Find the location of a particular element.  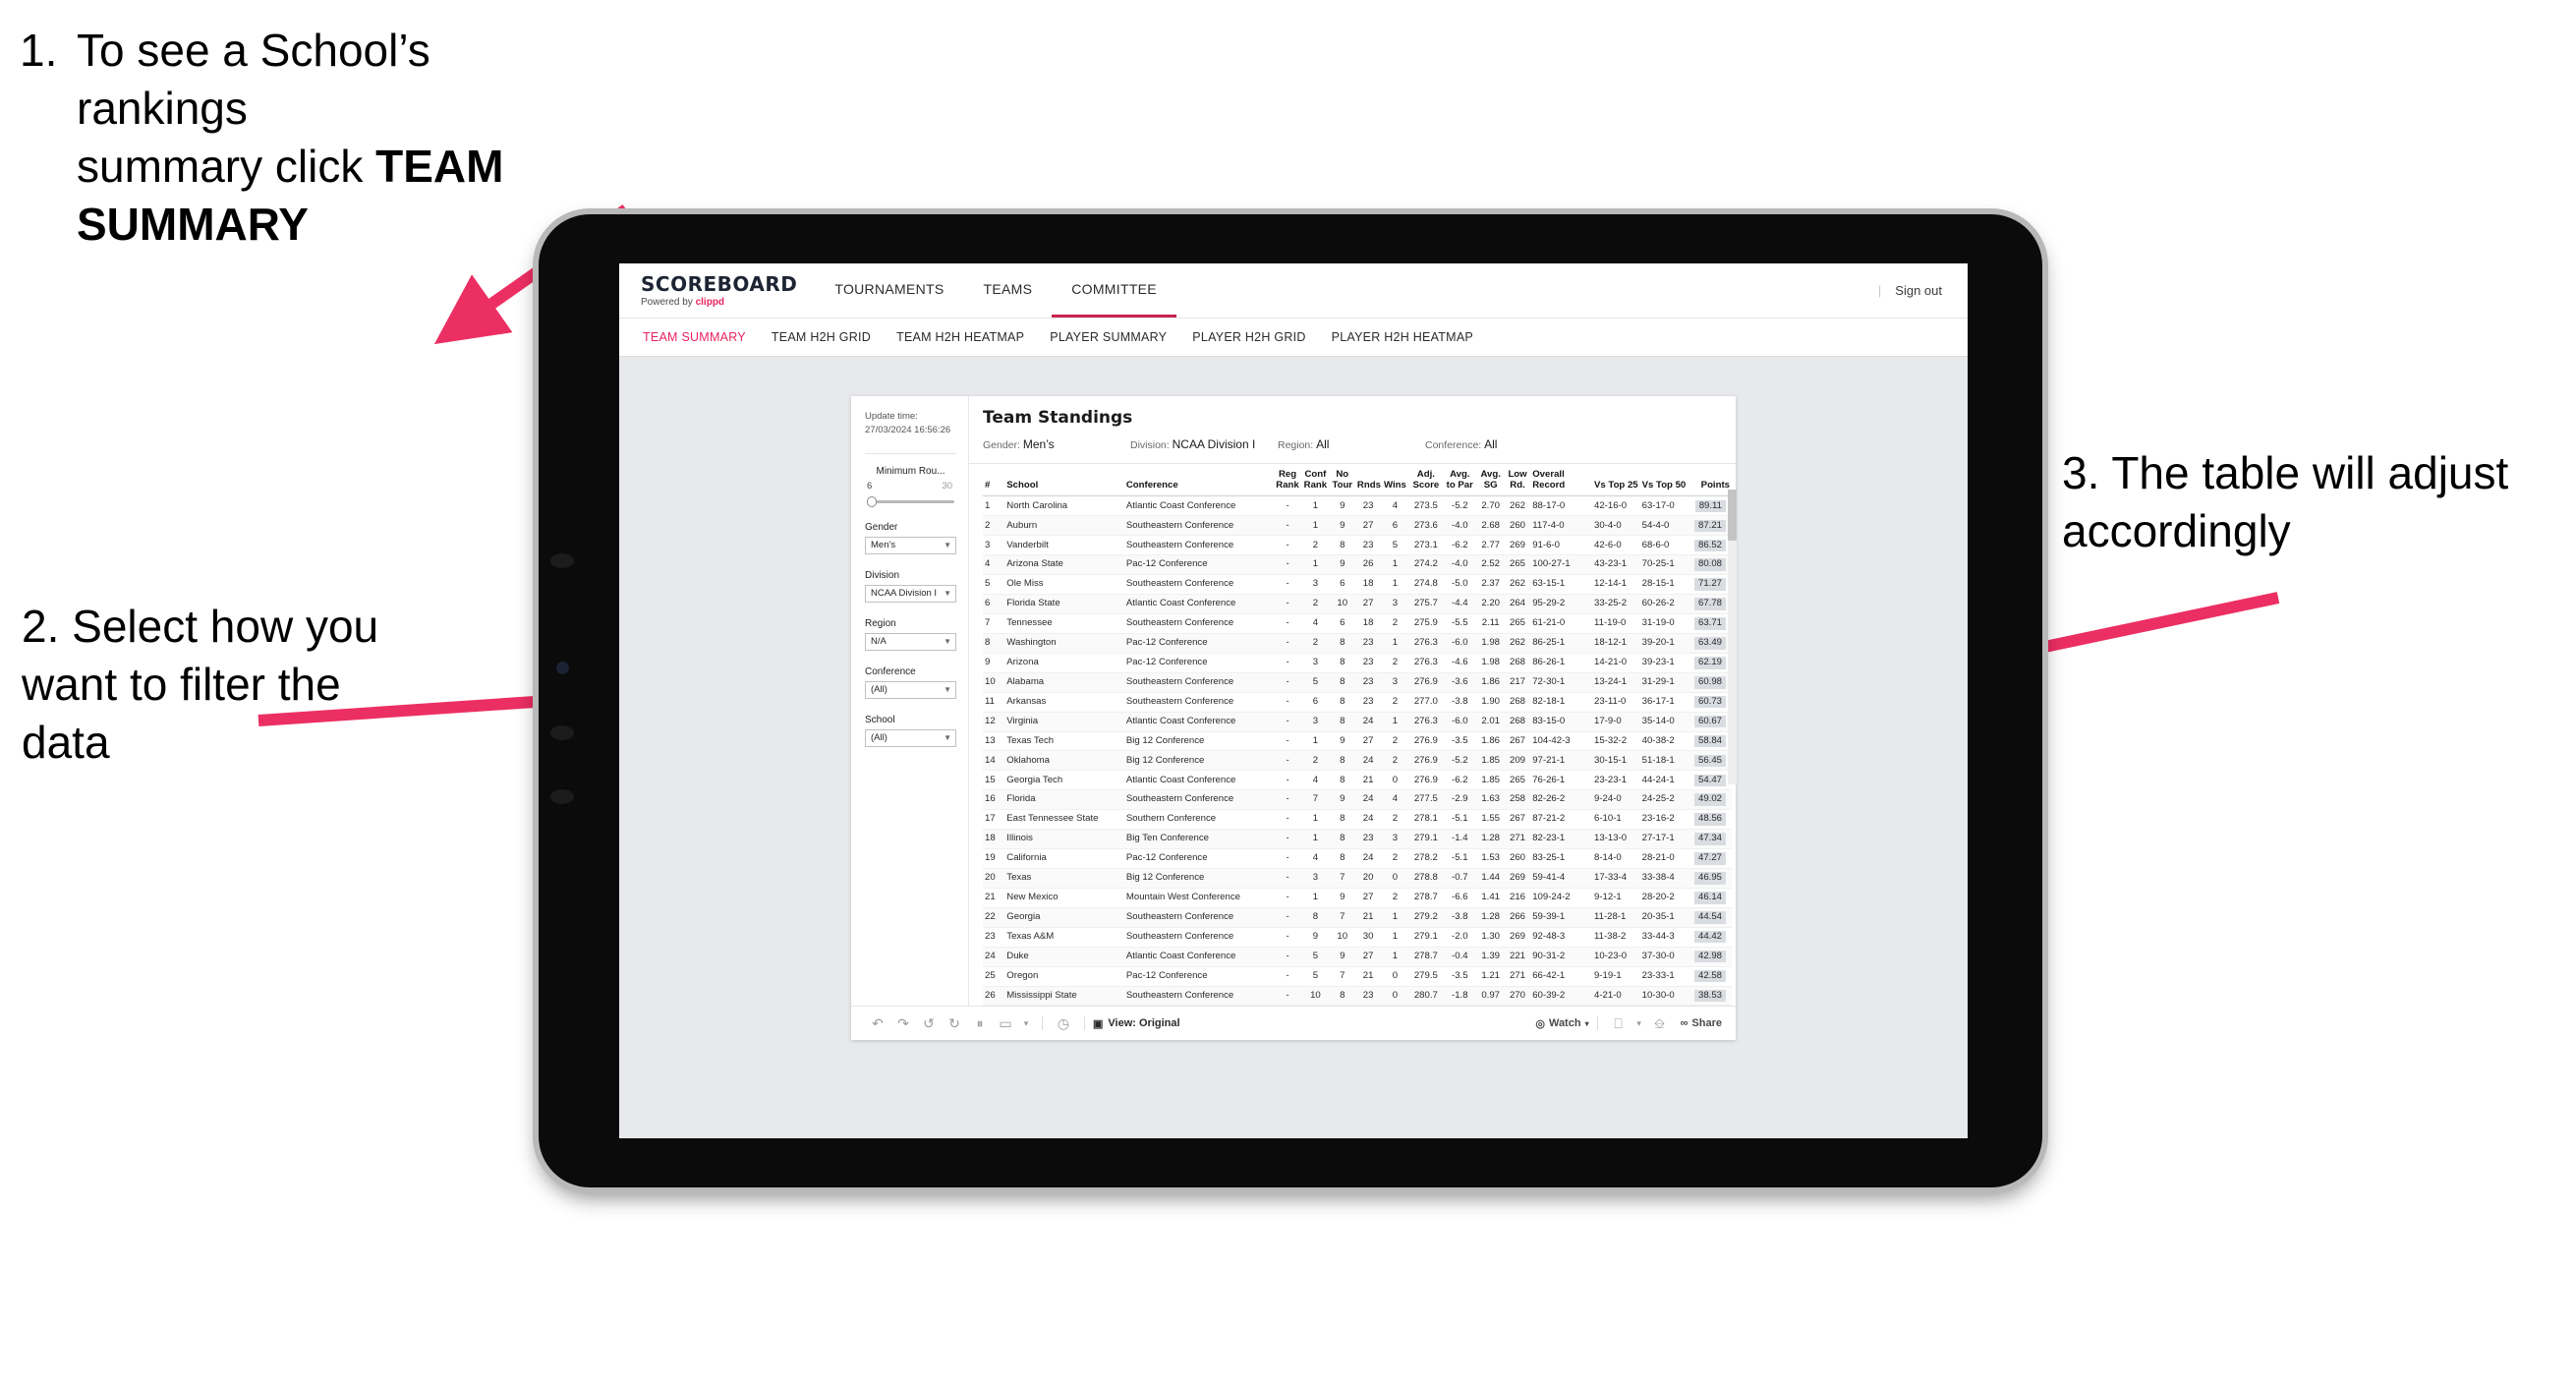

cell-avg-to-par: -6.0 is located at coordinates (1460, 644).